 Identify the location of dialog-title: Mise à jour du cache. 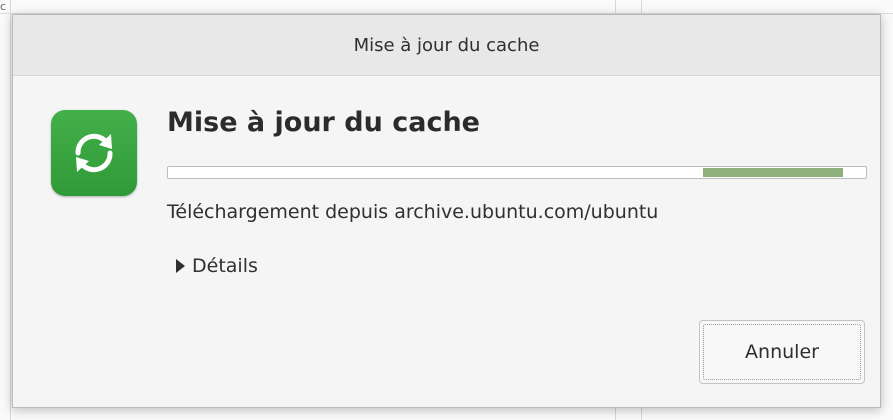
(446, 45).